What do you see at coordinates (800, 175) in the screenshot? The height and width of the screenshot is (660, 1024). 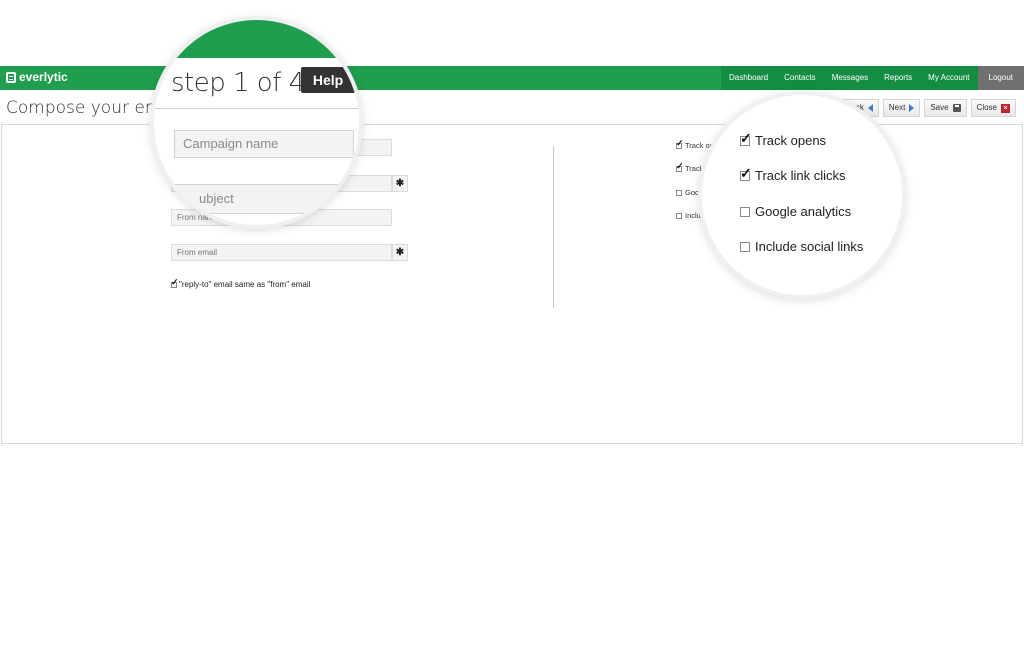 I see `track-link-clicks-label: Track link clicks` at bounding box center [800, 175].